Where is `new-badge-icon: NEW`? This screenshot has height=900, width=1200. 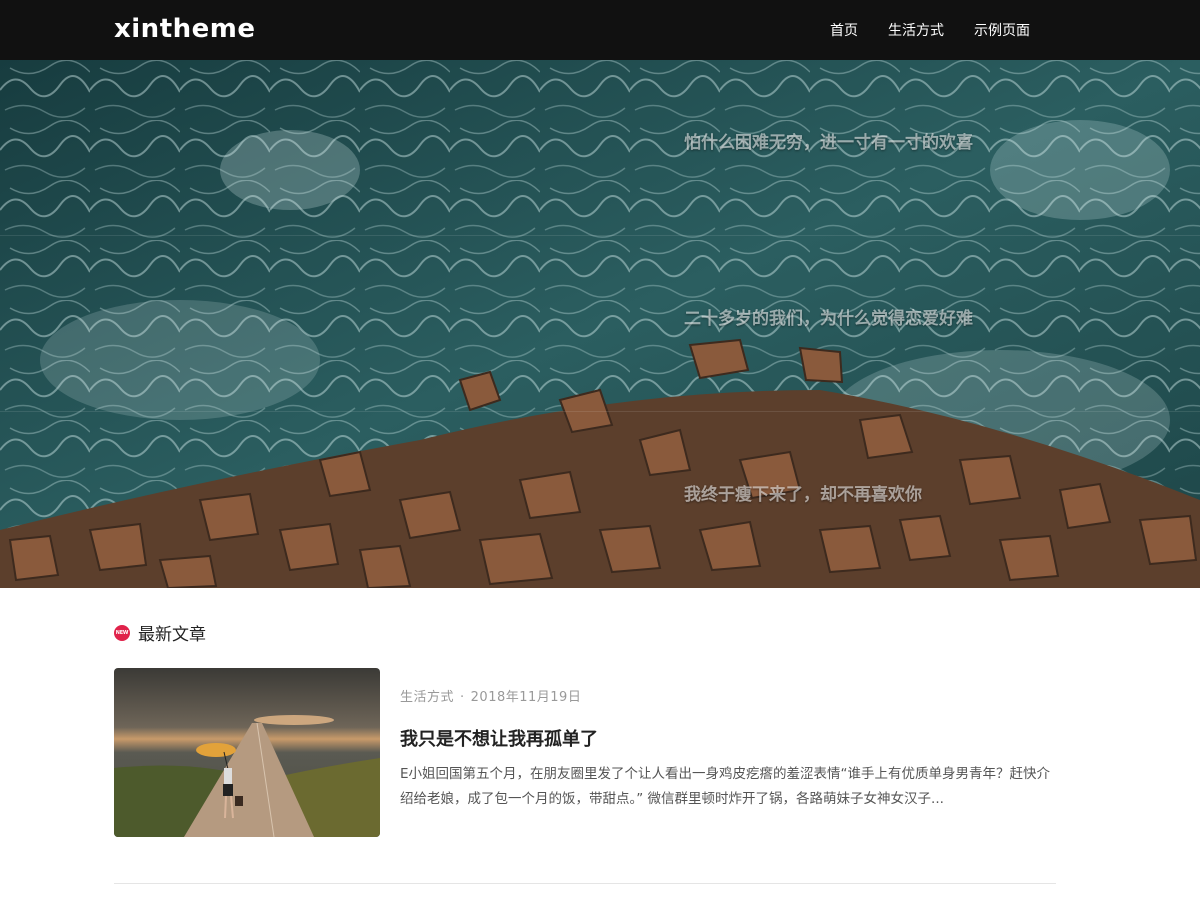
new-badge-icon: NEW is located at coordinates (122, 632).